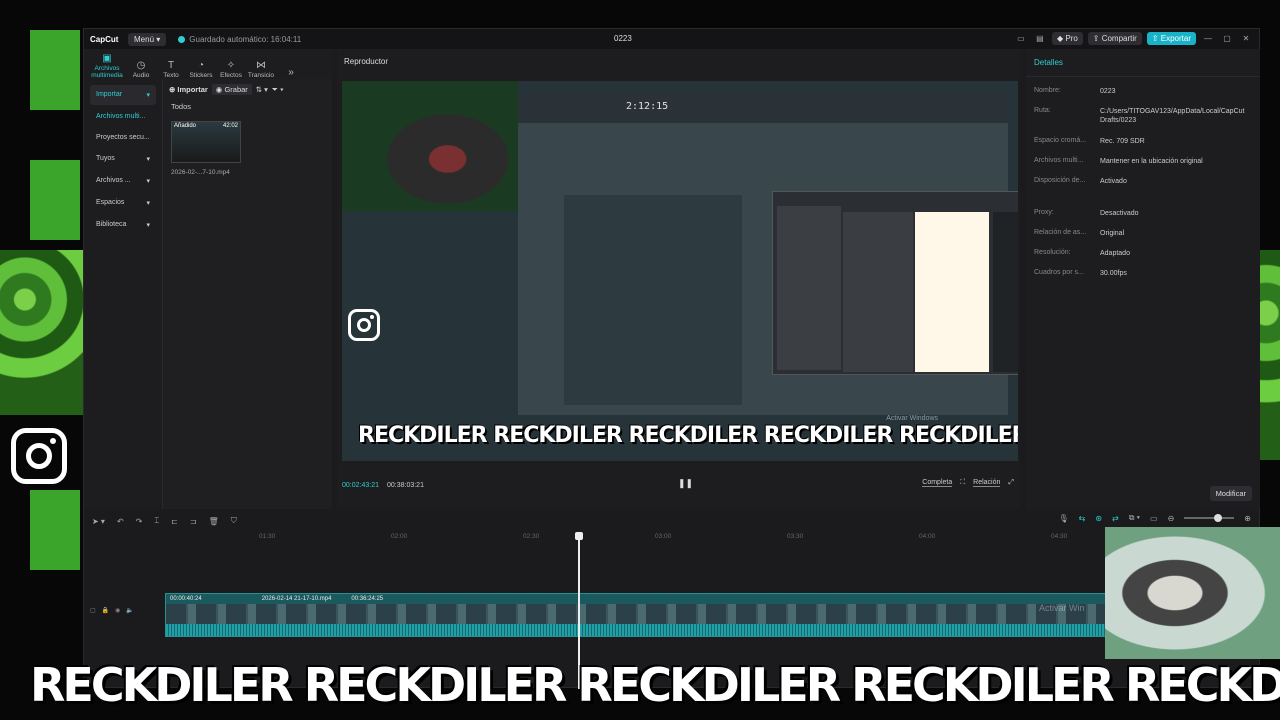  I want to click on plugin-preset-list, so click(952, 292).